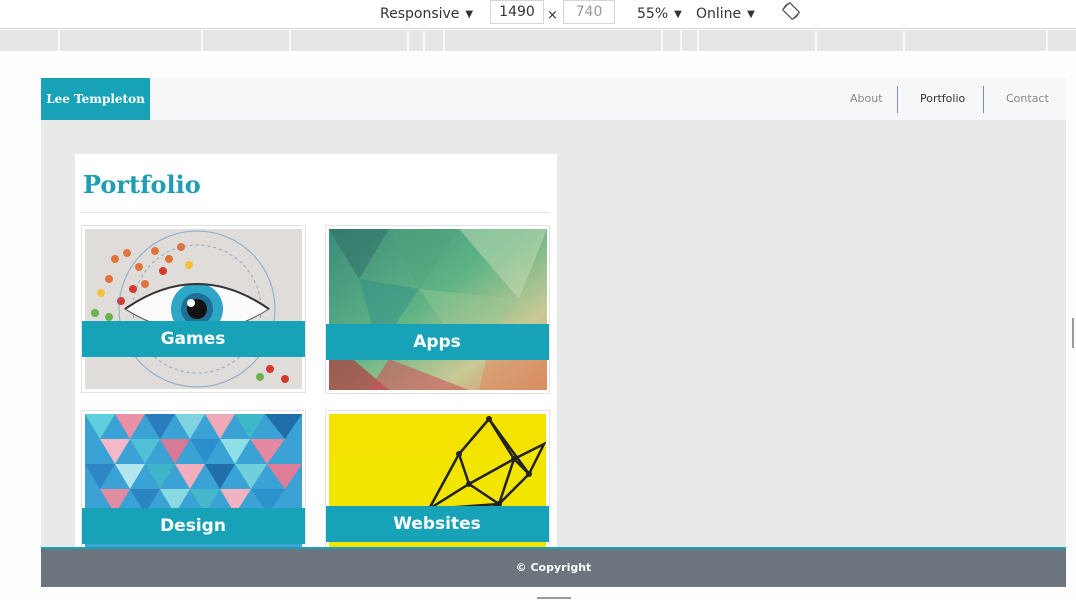 Image resolution: width=1076 pixels, height=600 pixels. I want to click on nav-link-contact: Contact, so click(1027, 99).